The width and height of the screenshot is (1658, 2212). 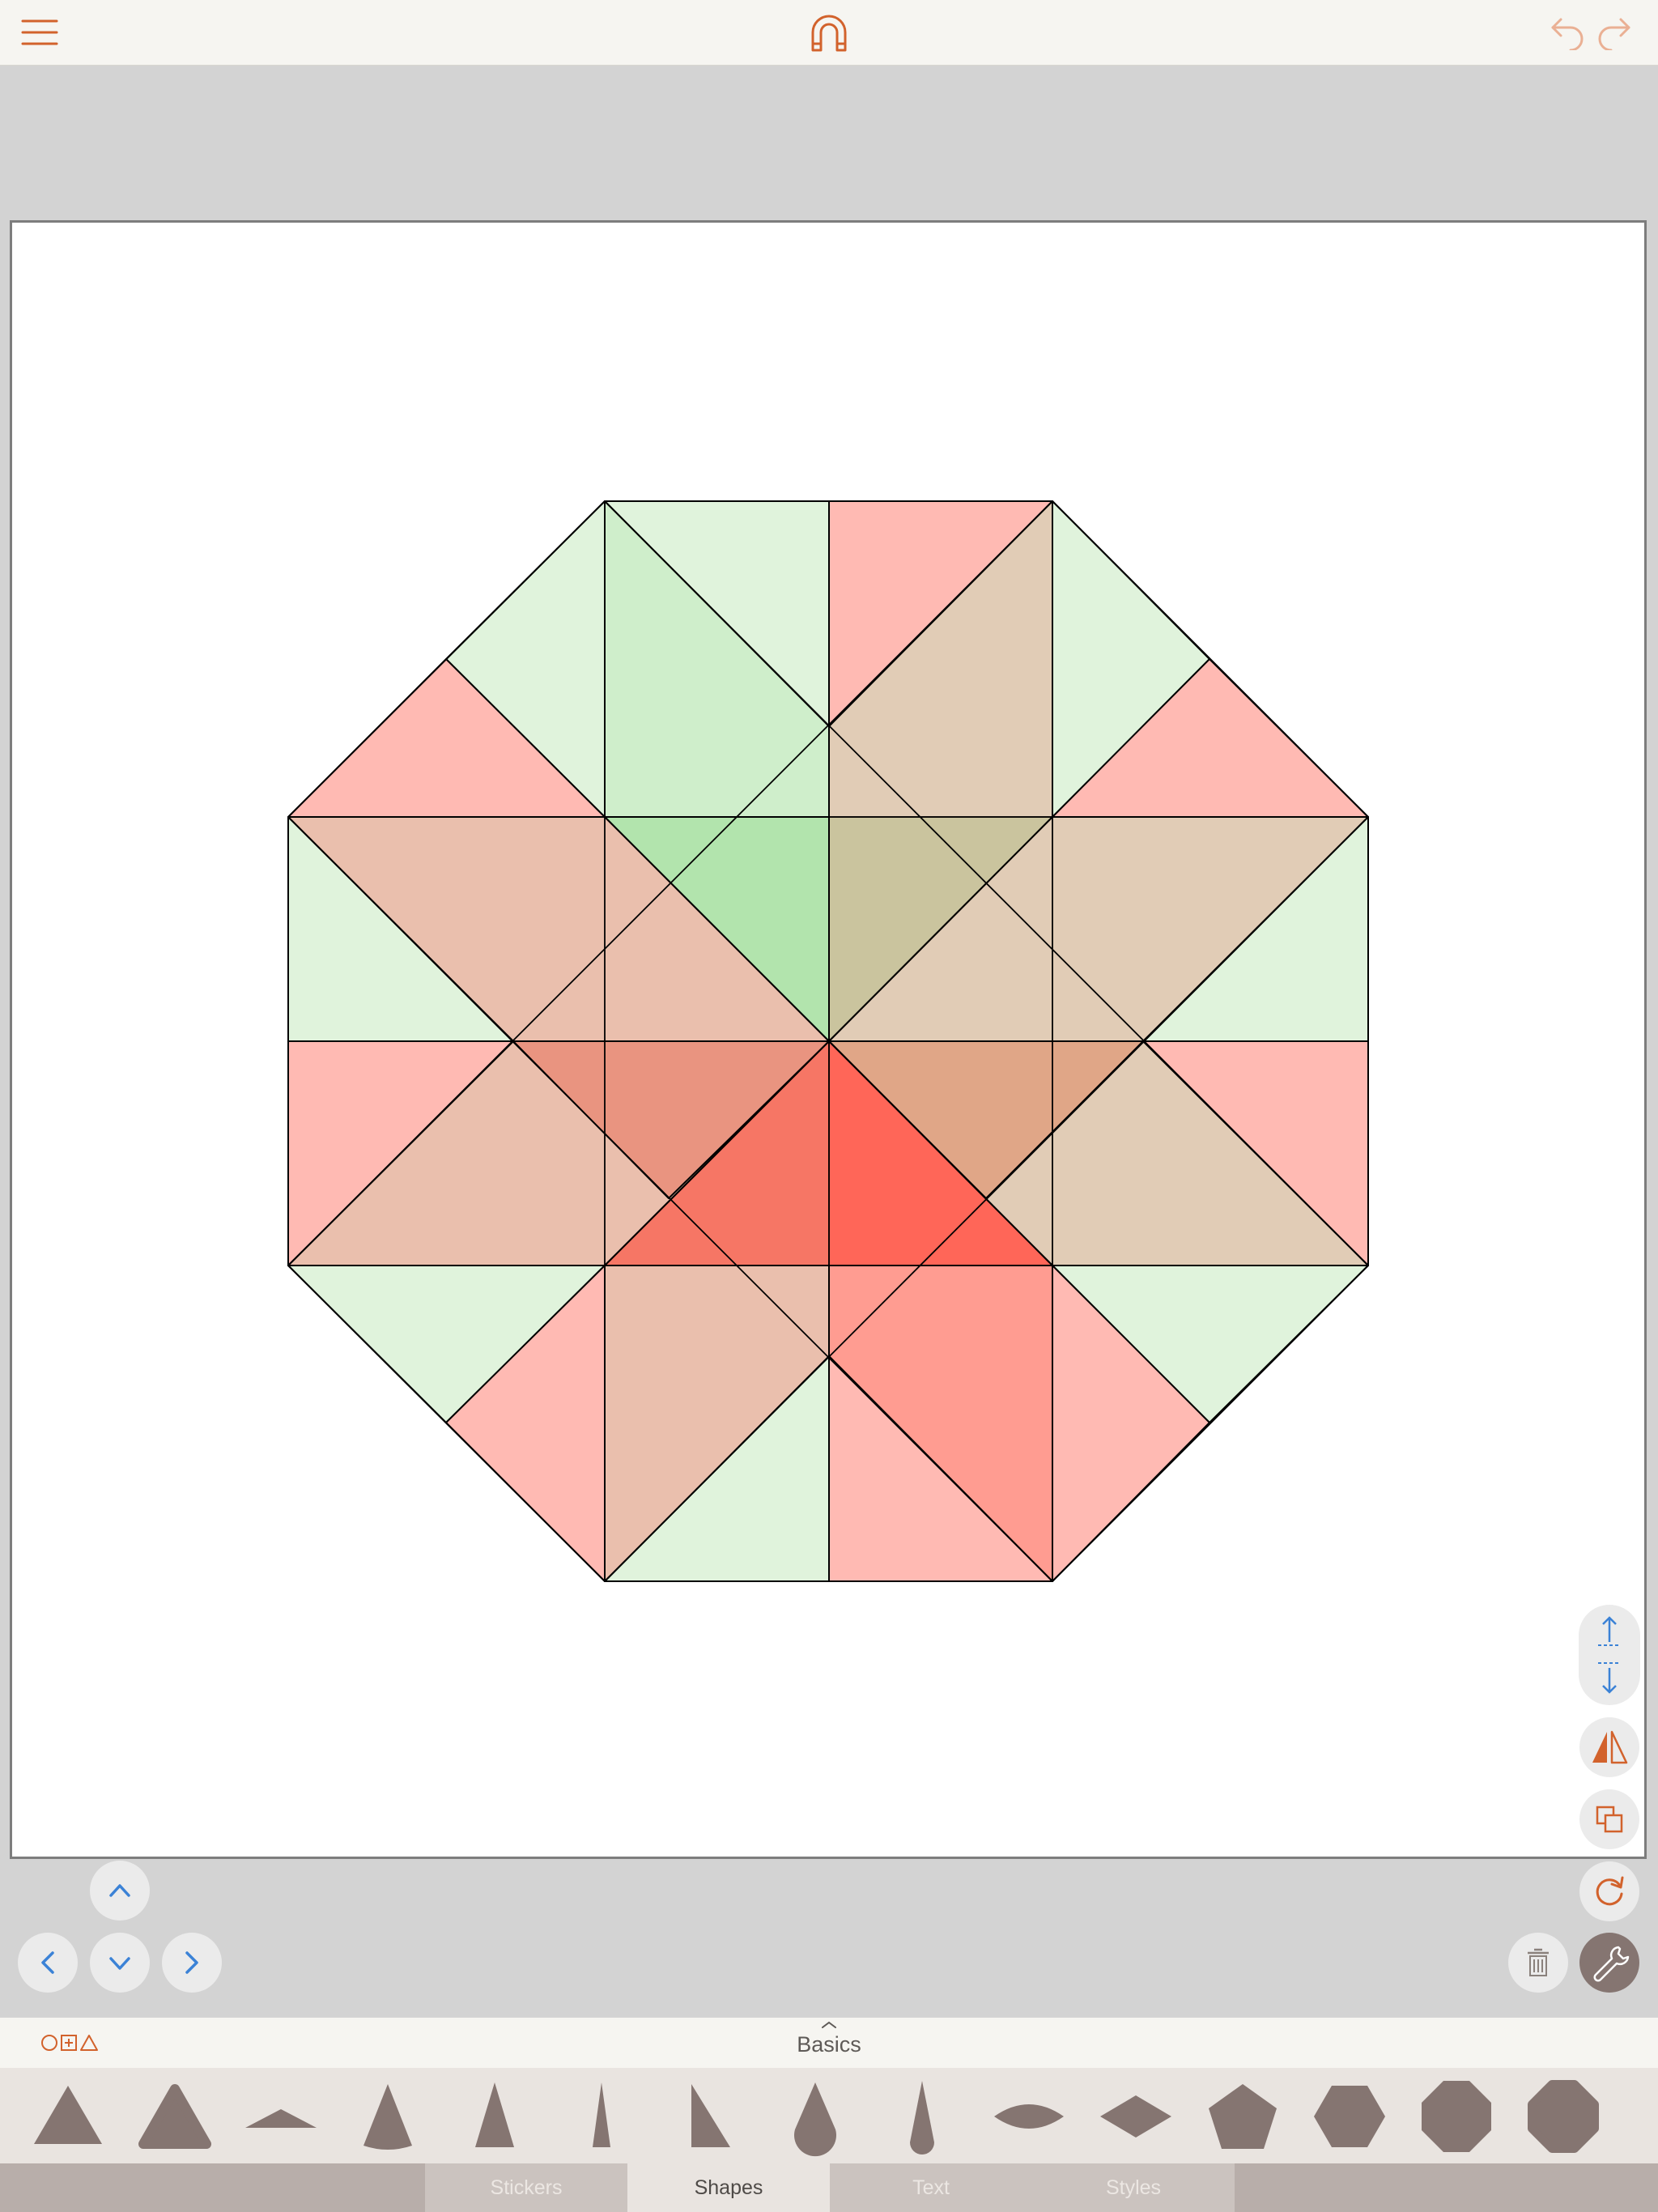 What do you see at coordinates (815, 2116) in the screenshot?
I see `shape-teardrop` at bounding box center [815, 2116].